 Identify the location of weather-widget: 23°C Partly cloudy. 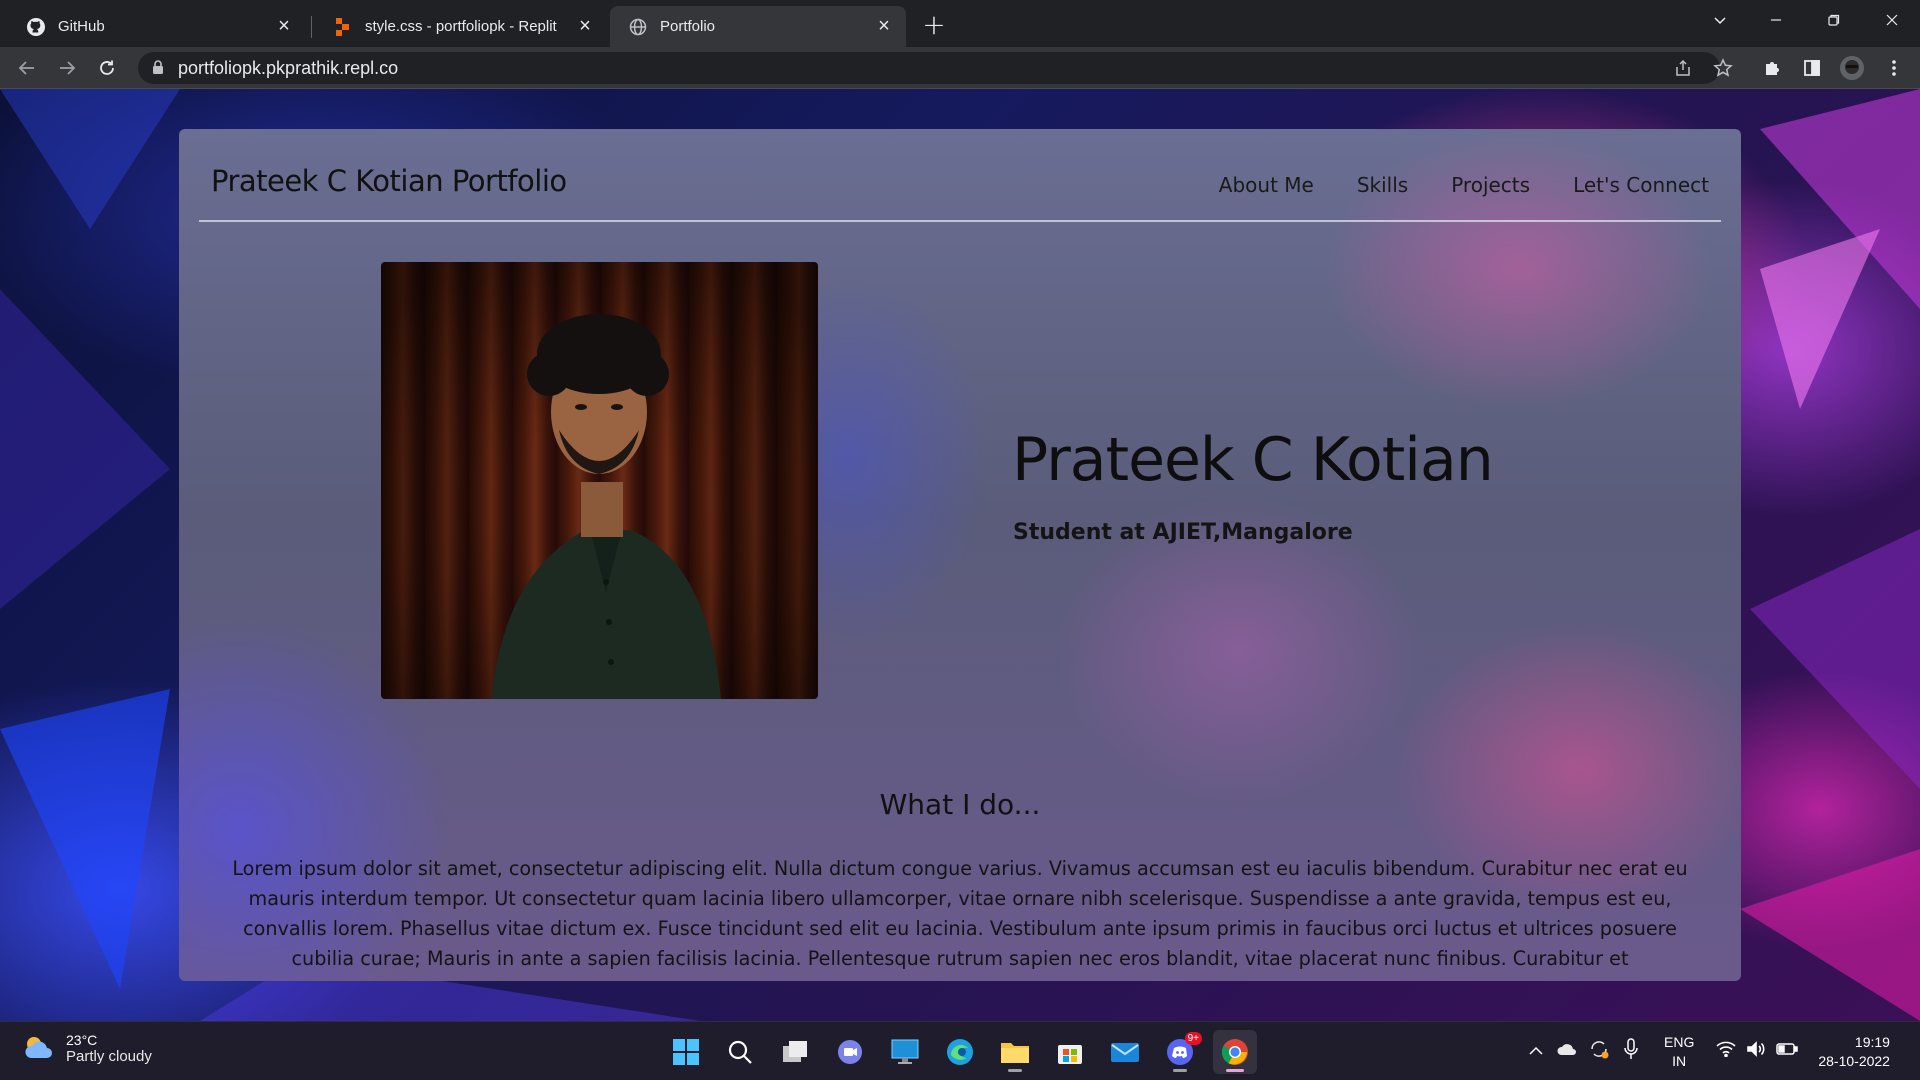
(87, 1048).